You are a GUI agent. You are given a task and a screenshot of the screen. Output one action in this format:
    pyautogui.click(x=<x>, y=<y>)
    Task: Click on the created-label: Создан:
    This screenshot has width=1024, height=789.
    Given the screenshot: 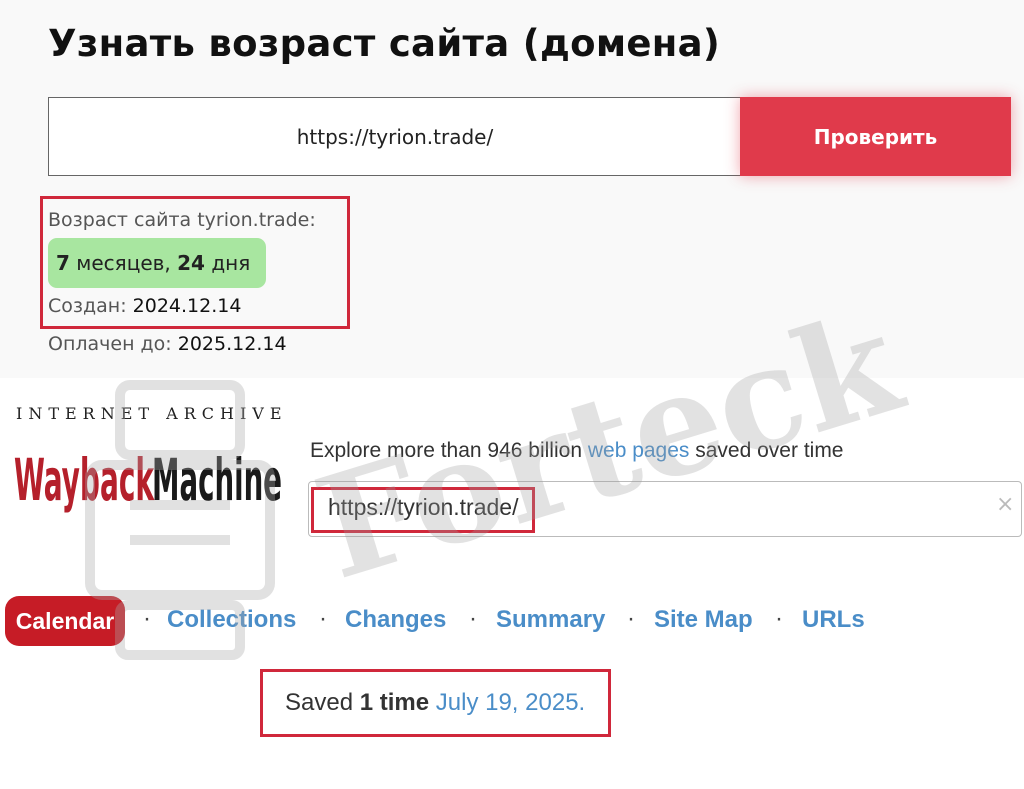 What is the action you would take?
    pyautogui.click(x=90, y=306)
    